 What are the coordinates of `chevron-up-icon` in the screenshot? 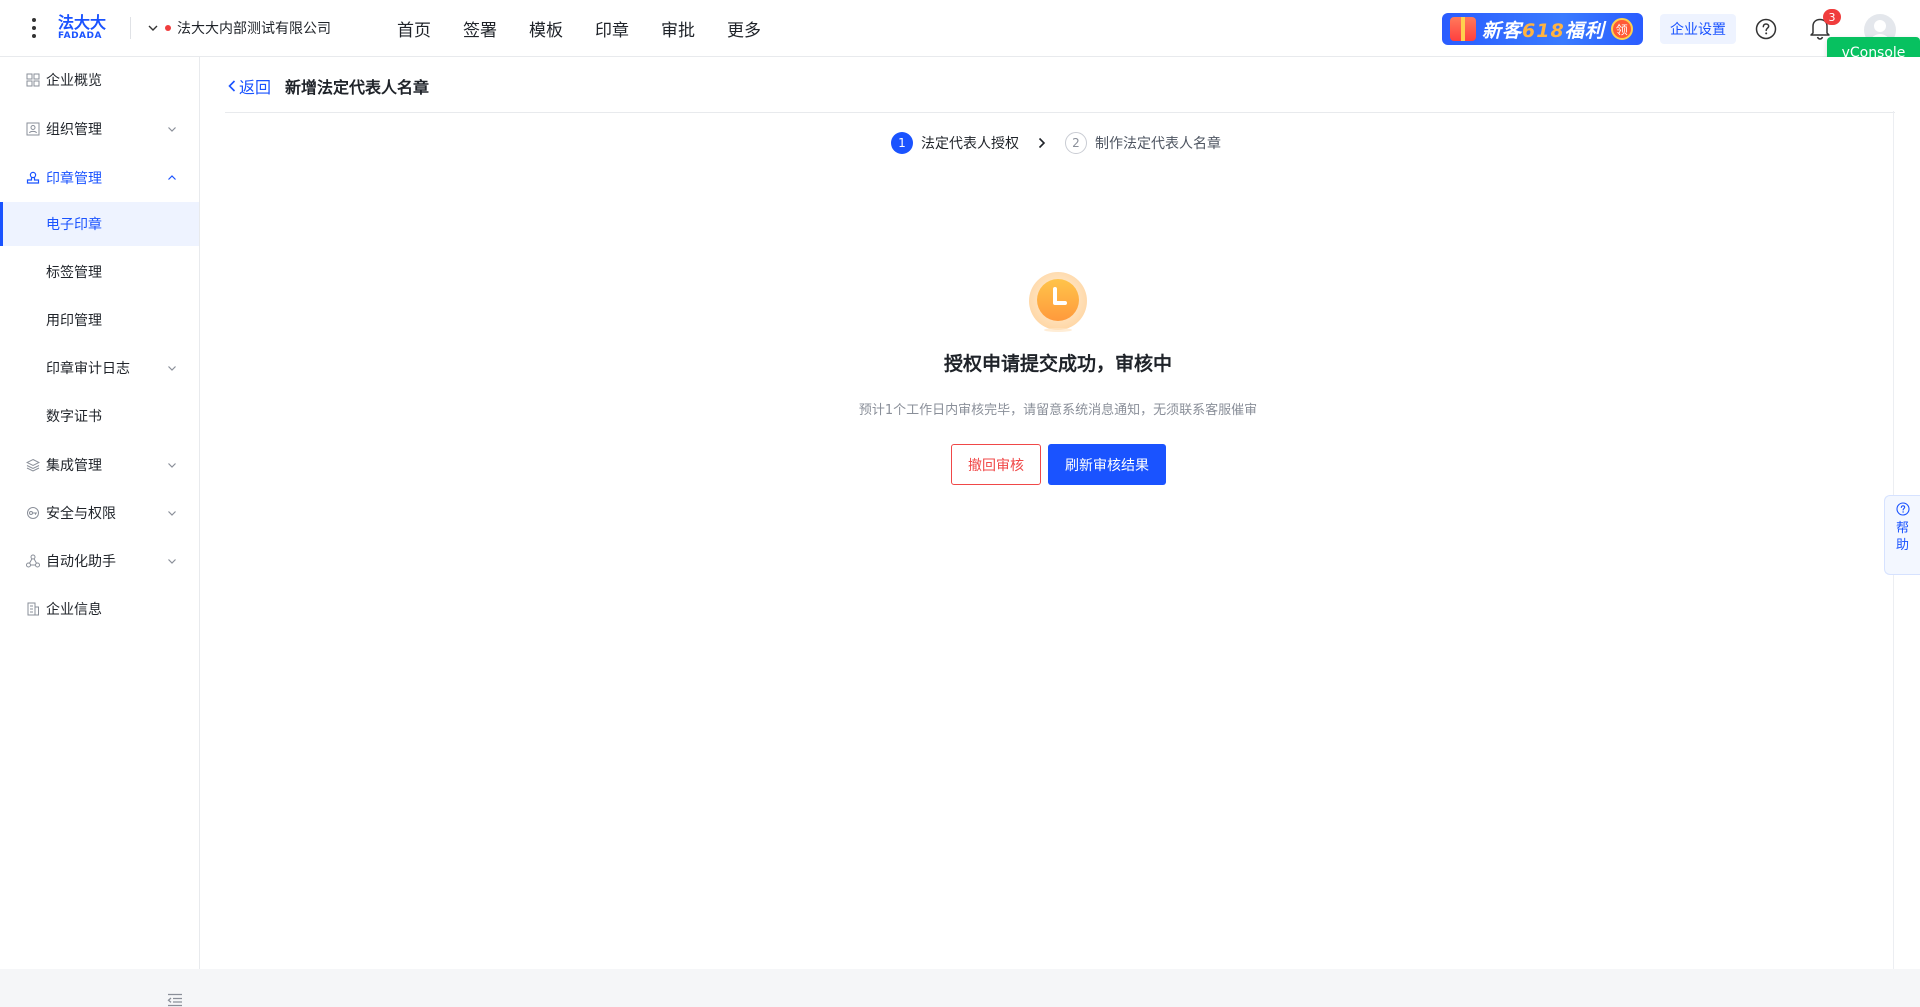 It's located at (172, 177).